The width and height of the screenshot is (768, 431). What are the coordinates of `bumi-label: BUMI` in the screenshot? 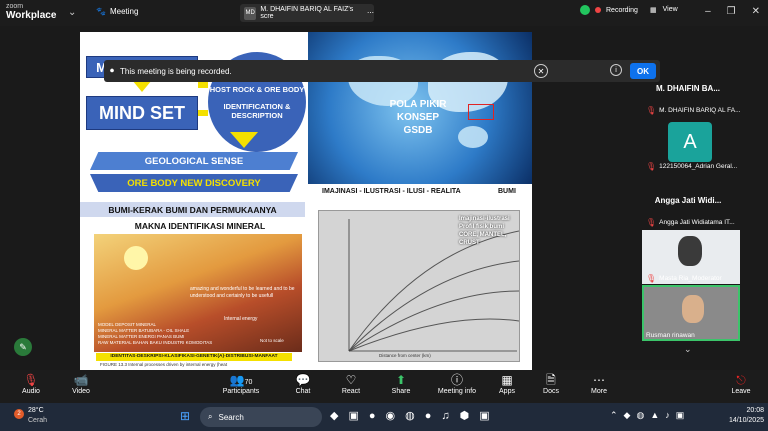 It's located at (507, 191).